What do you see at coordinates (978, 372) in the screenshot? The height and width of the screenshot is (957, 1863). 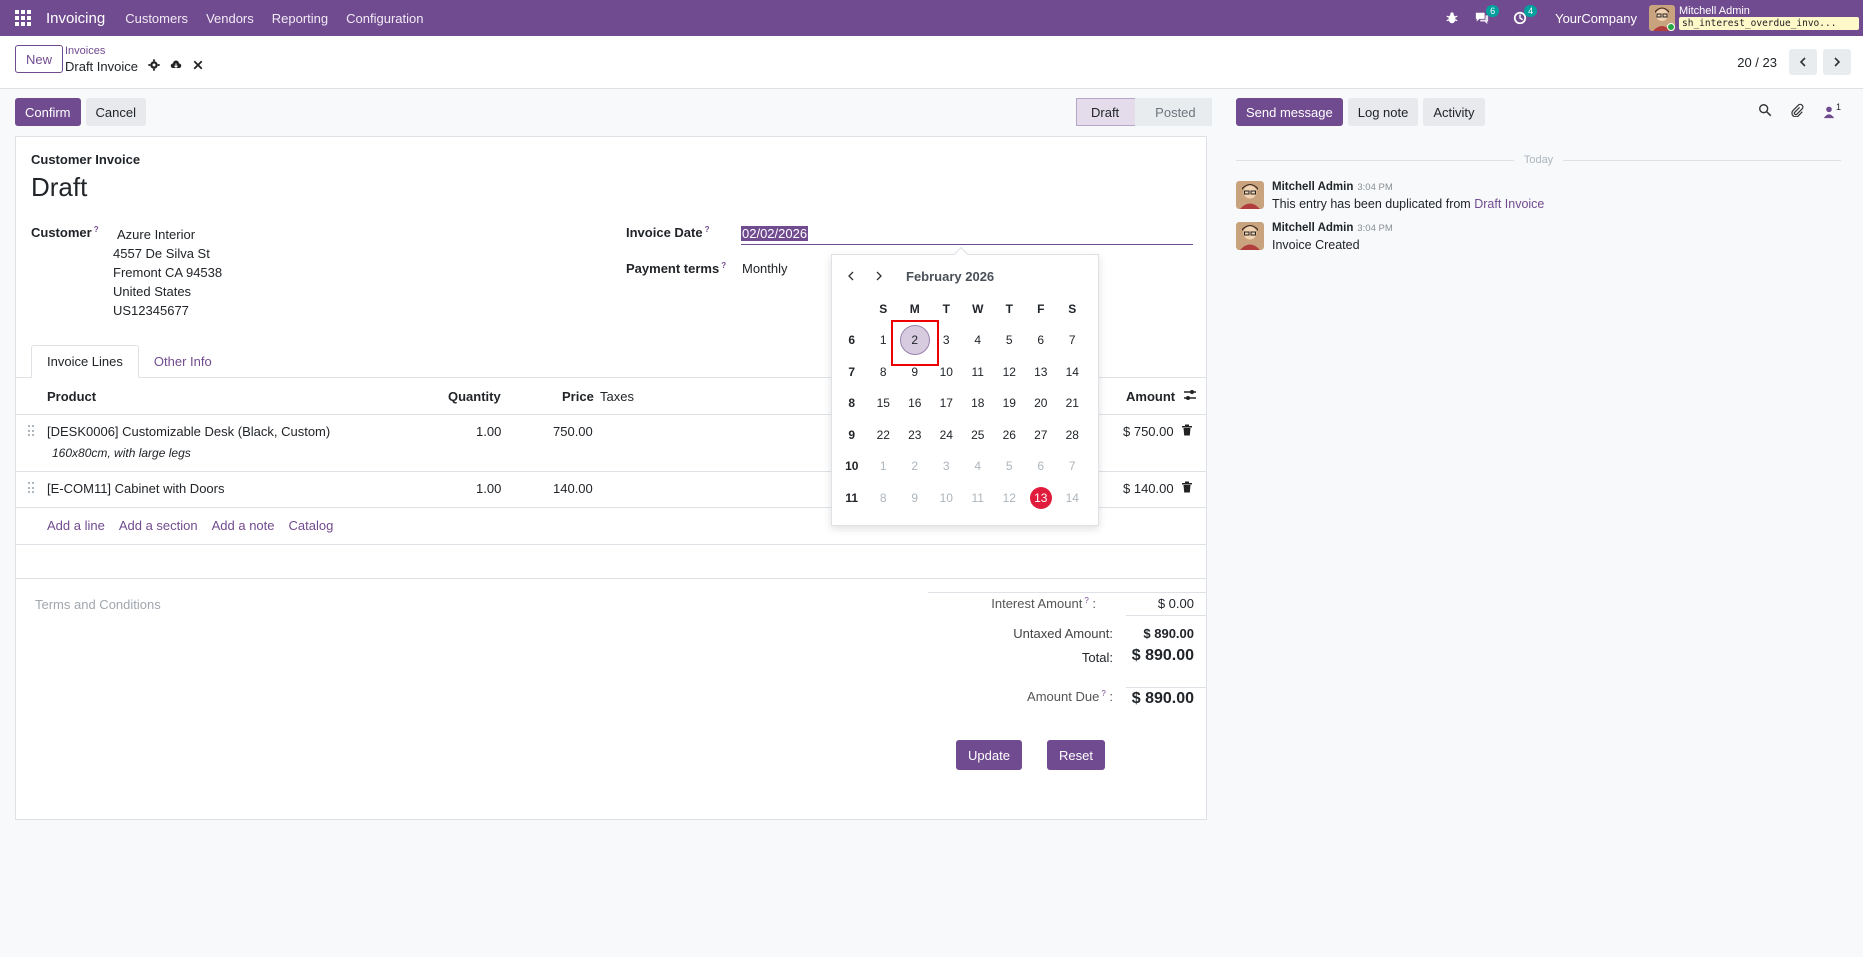 I see `calendar-day: 11` at bounding box center [978, 372].